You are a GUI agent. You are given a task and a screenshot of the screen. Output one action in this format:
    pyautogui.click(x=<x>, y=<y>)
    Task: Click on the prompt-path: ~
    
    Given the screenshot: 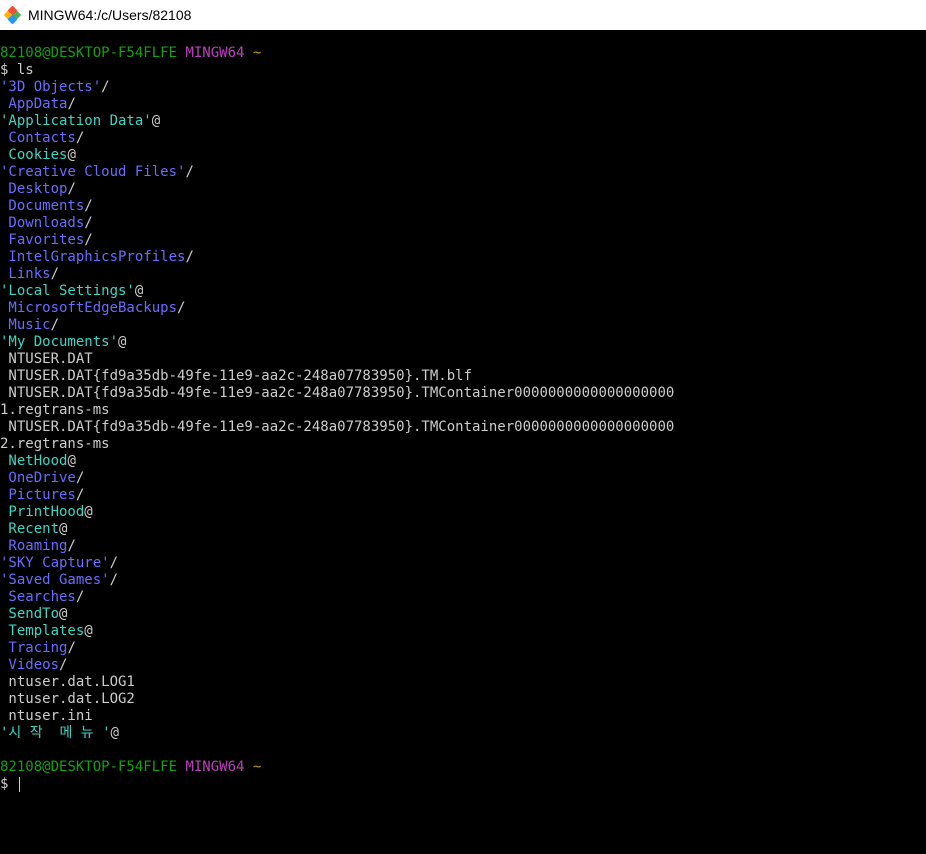 What is the action you would take?
    pyautogui.click(x=257, y=767)
    